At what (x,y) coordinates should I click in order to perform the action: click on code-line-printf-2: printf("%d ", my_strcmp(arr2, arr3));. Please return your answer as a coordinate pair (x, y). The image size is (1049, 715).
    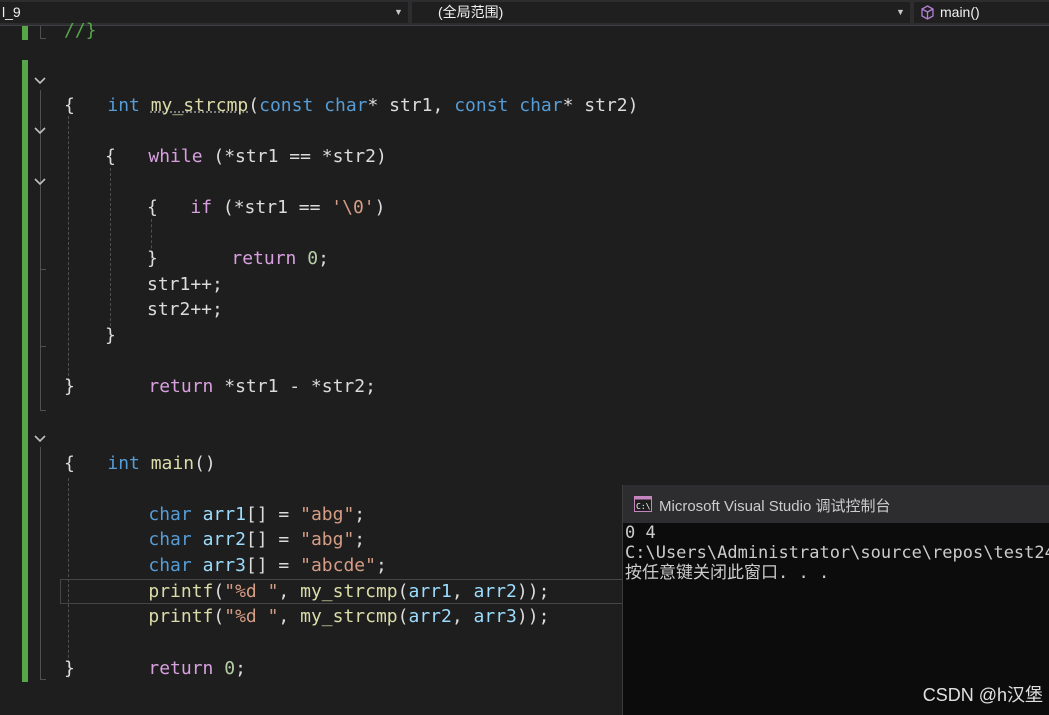
    Looking at the image, I should click on (327, 591).